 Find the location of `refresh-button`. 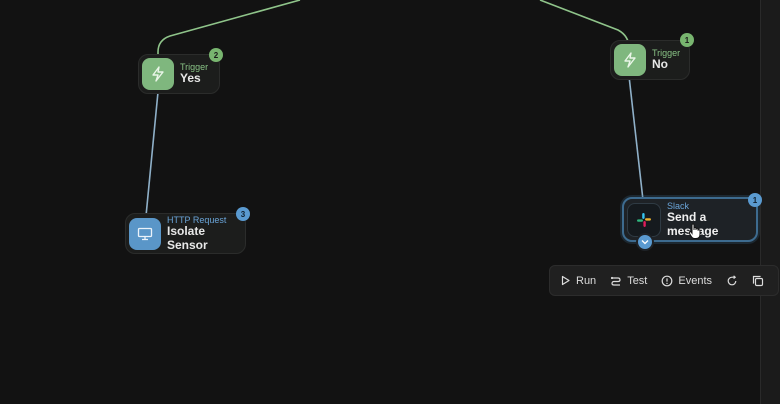

refresh-button is located at coordinates (732, 280).